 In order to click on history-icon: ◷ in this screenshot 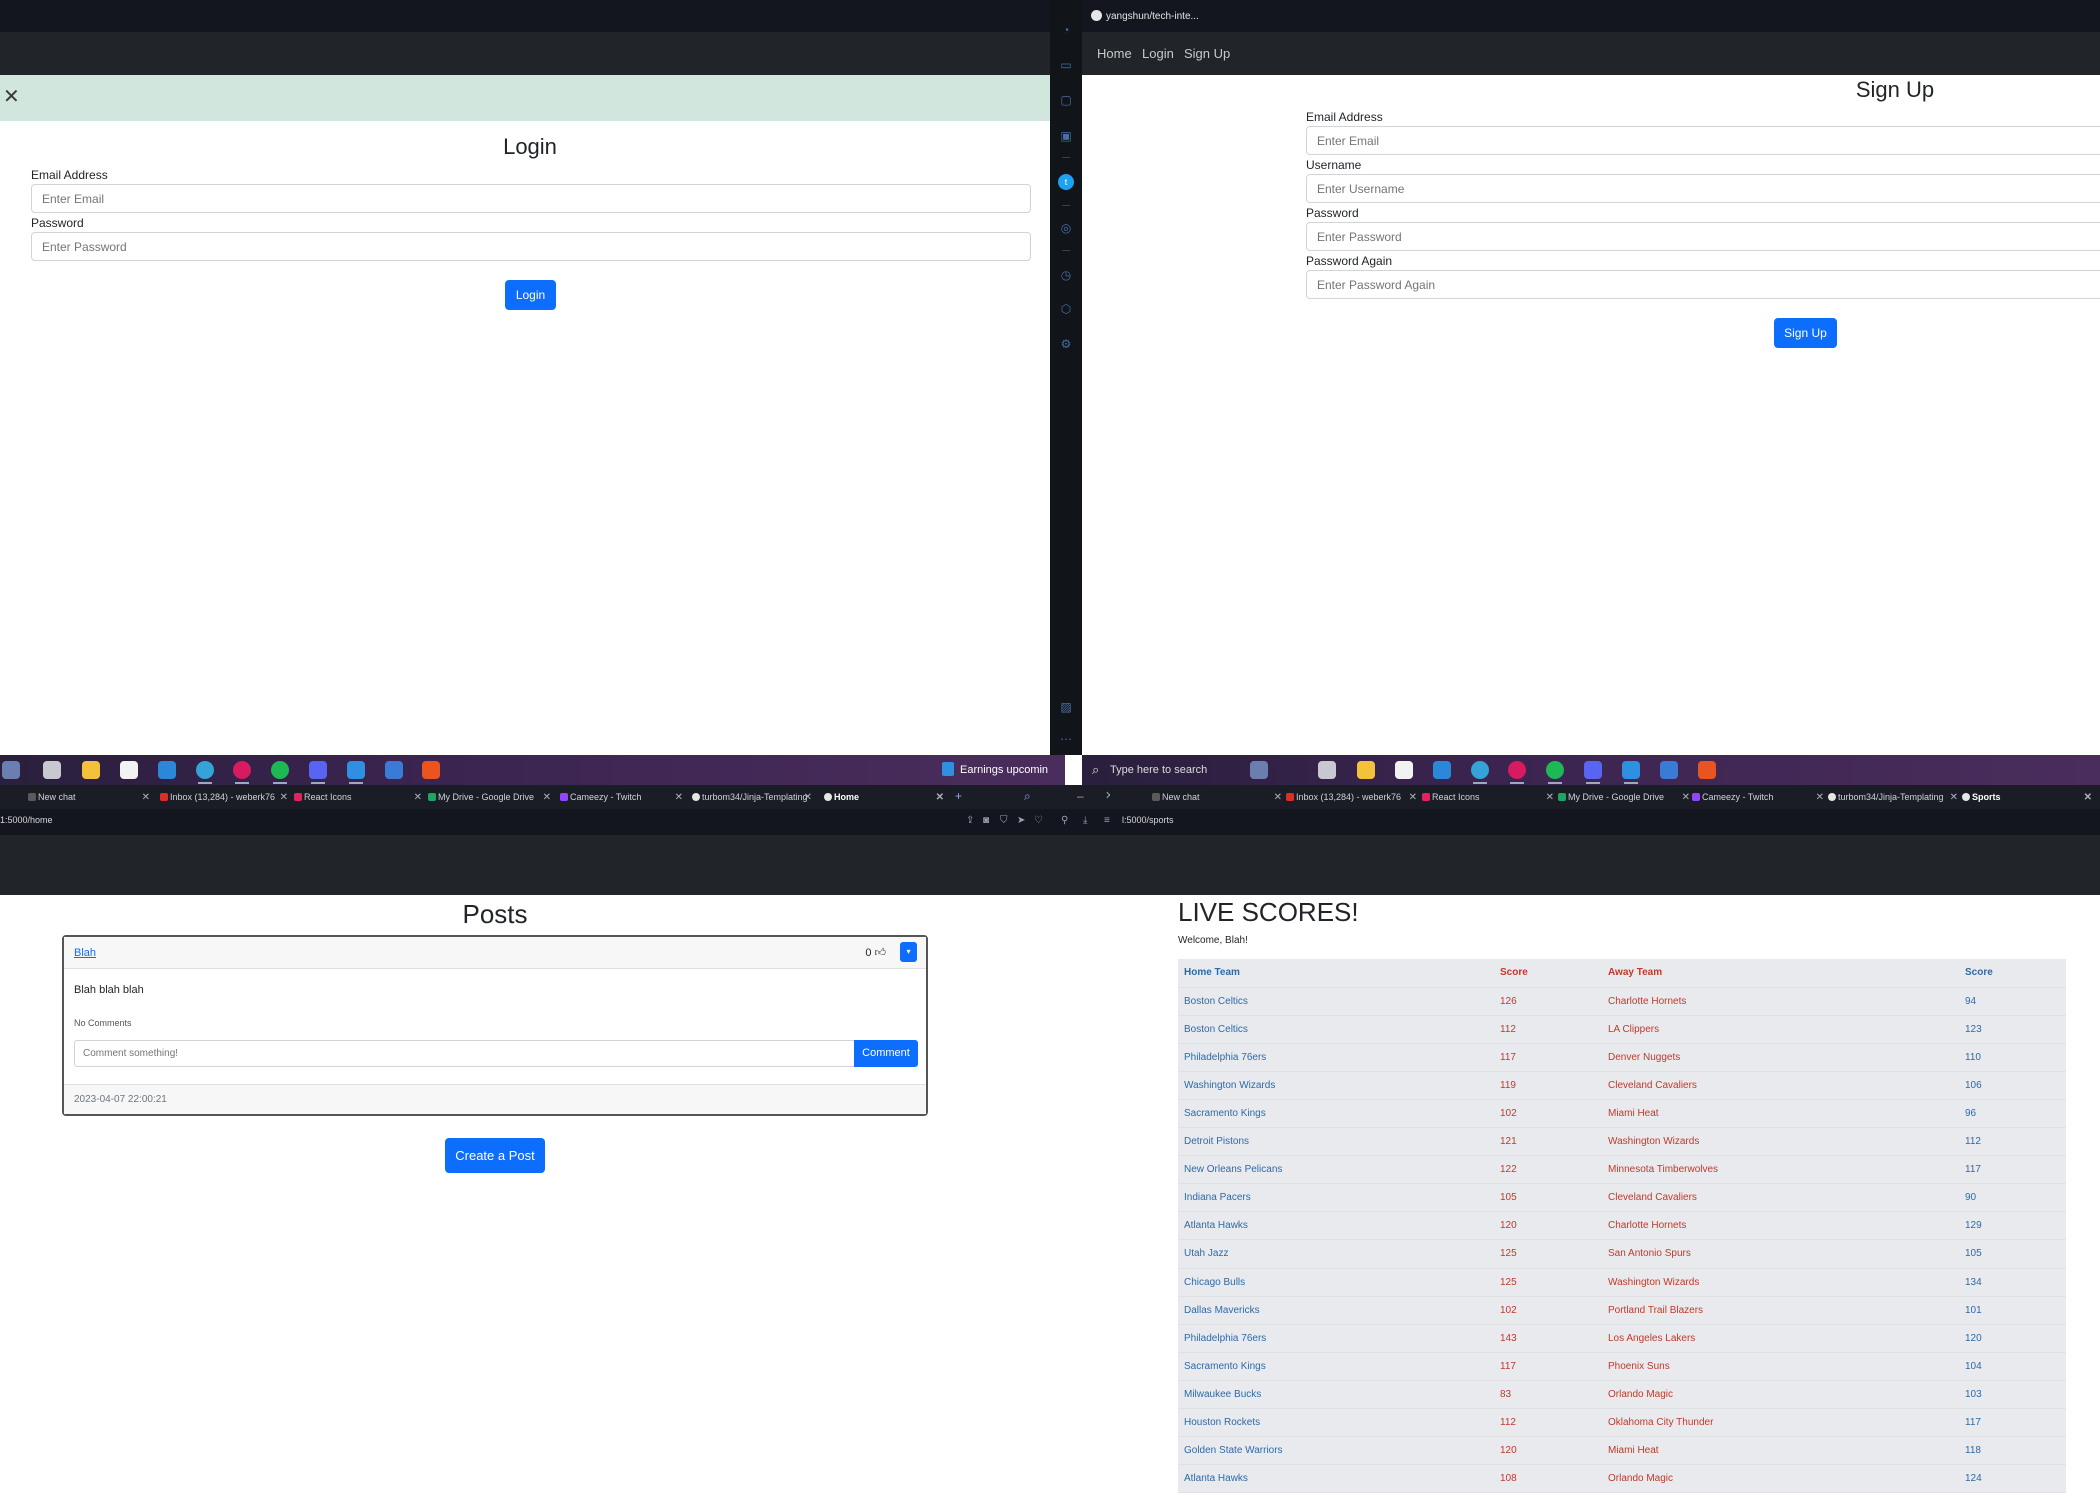, I will do `click(1066, 275)`.